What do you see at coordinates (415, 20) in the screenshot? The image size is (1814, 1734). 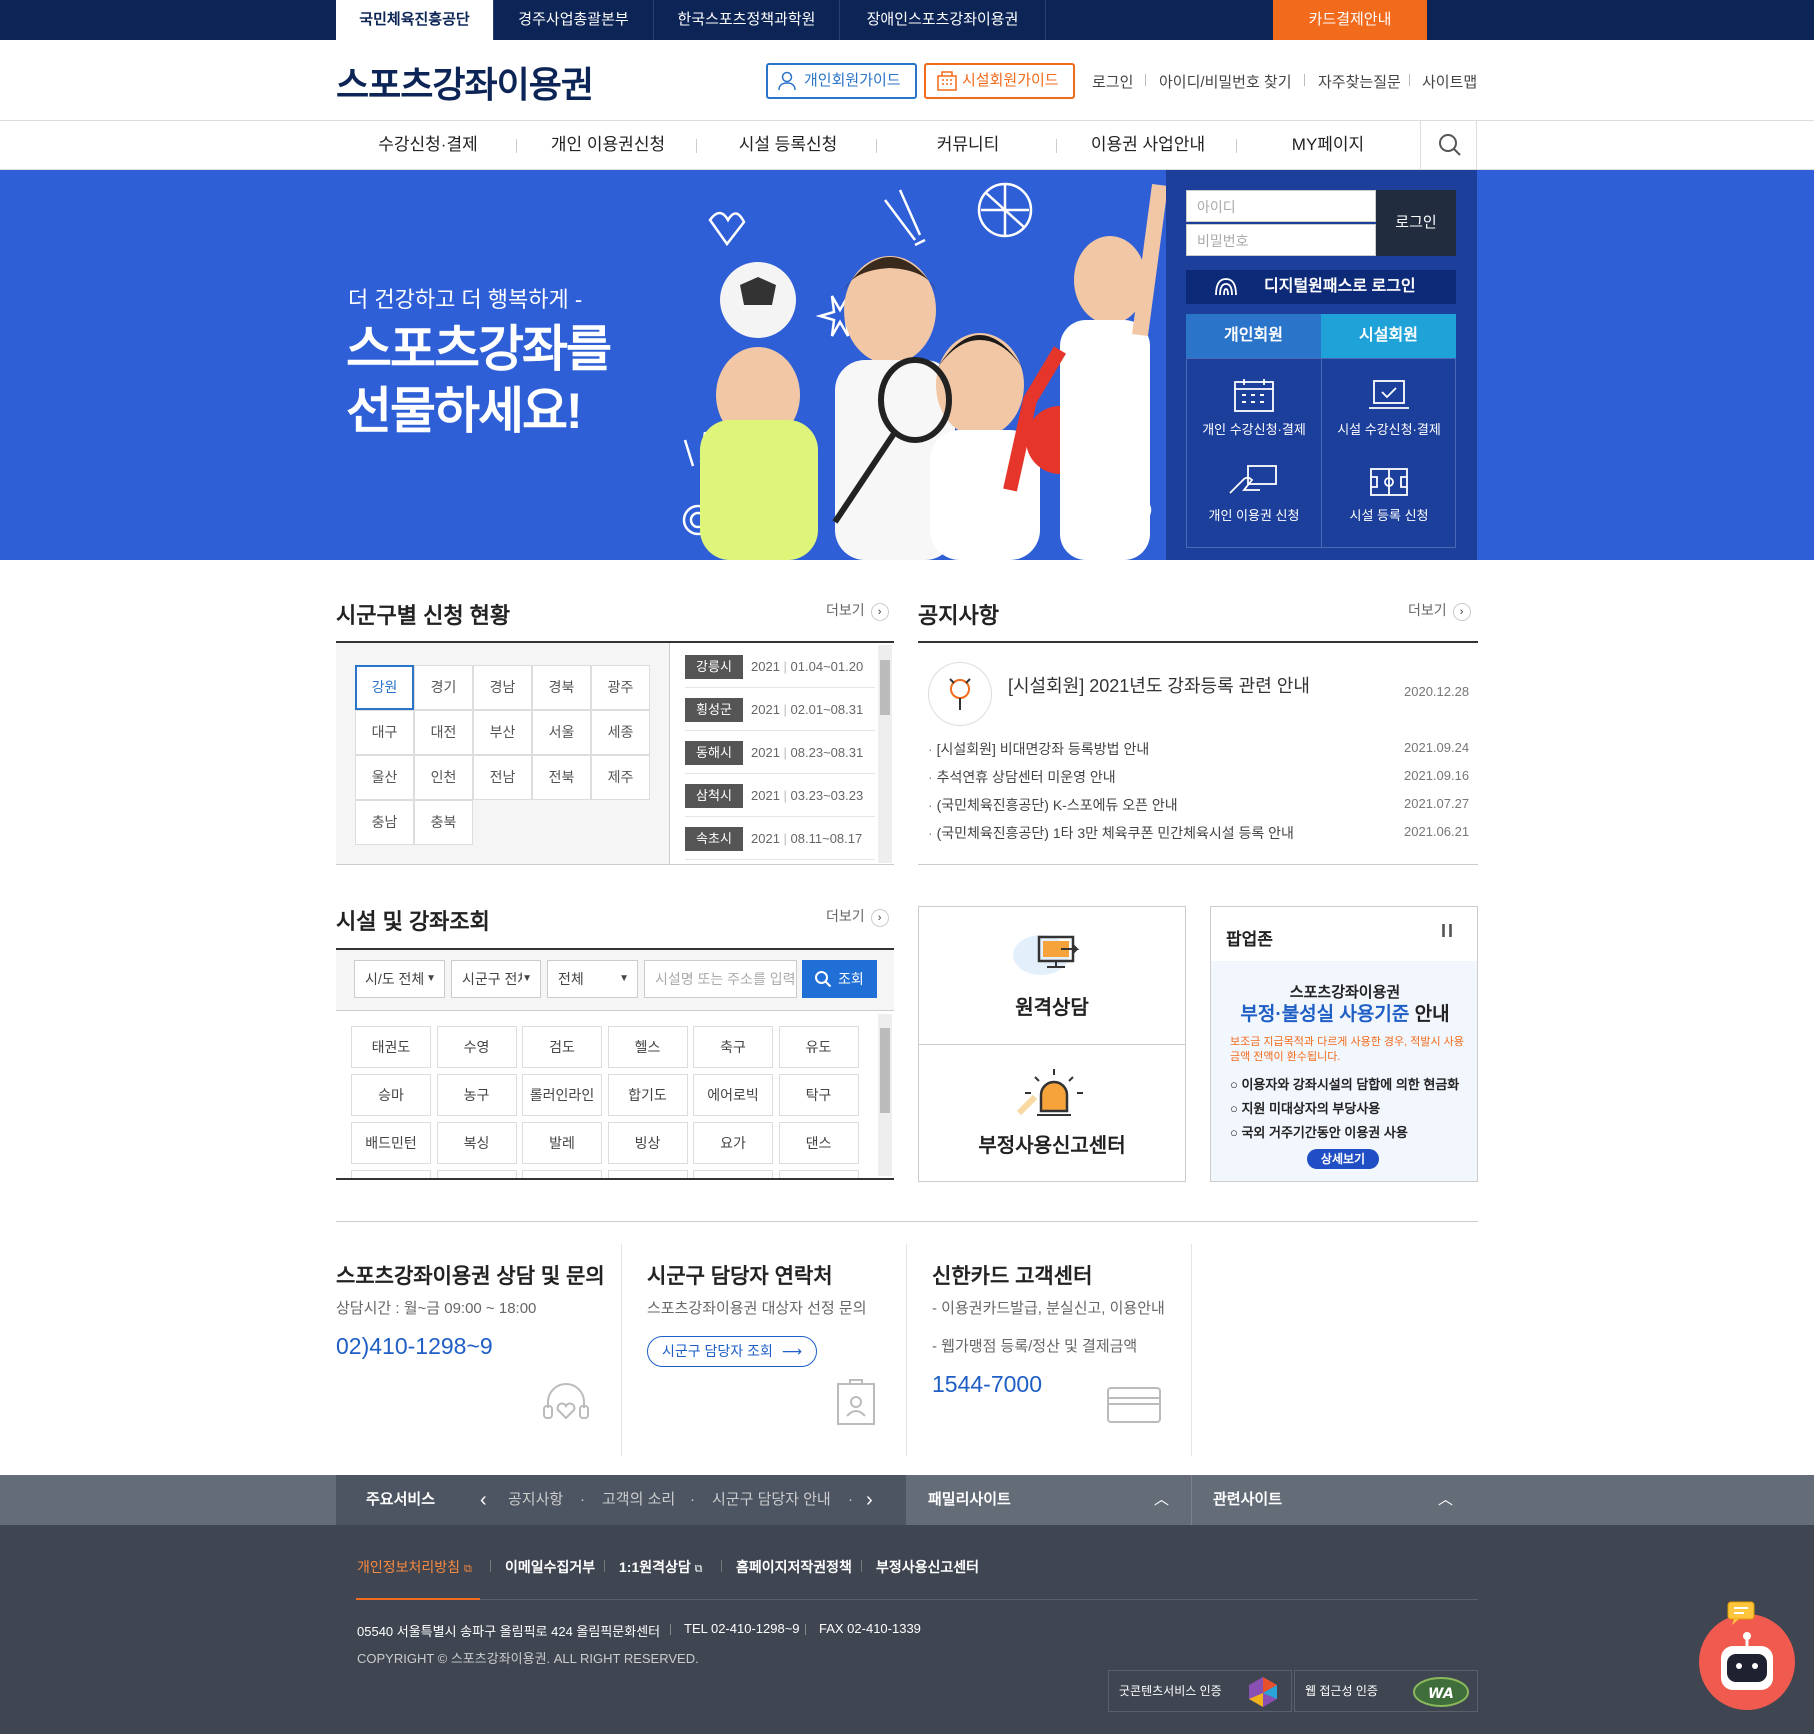 I see `tab-kspo: 국민체육진흥공단` at bounding box center [415, 20].